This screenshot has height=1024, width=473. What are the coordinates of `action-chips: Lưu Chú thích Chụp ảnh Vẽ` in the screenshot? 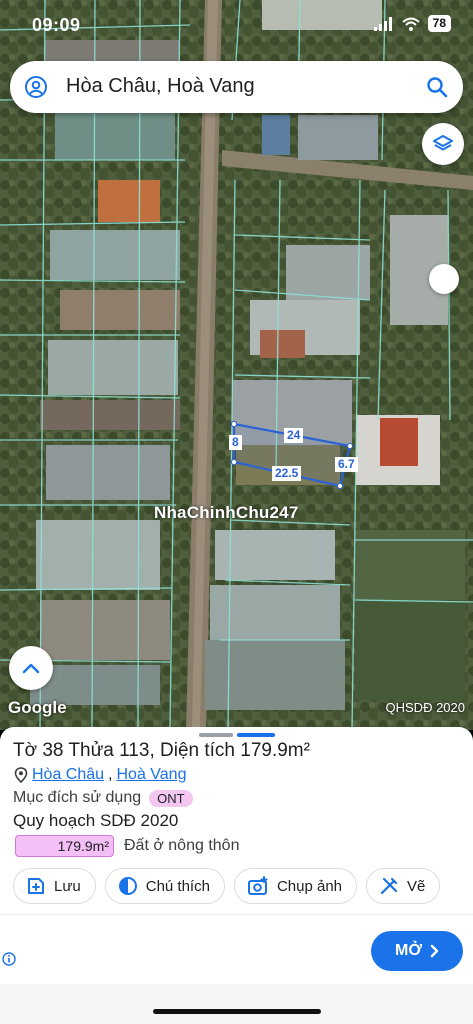 It's located at (227, 886).